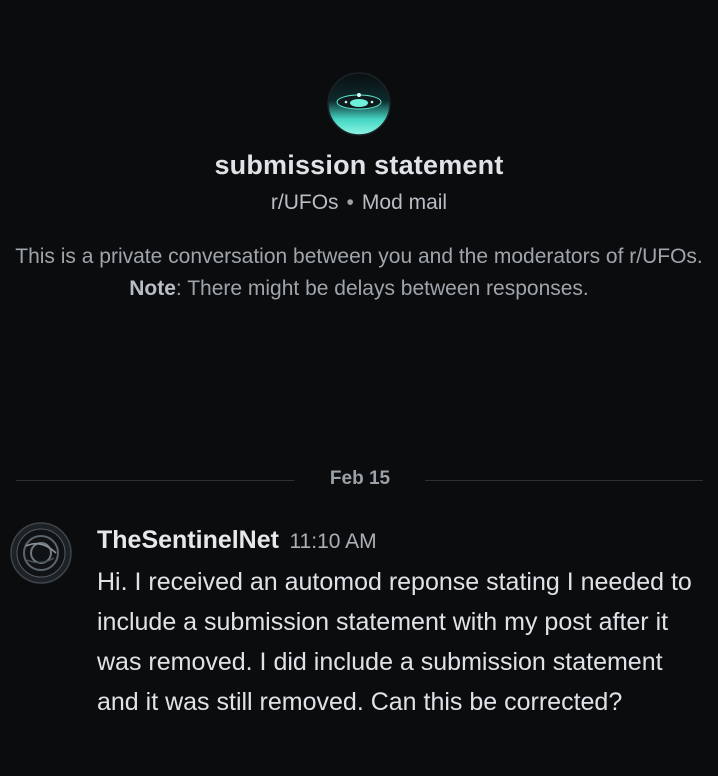  What do you see at coordinates (359, 165) in the screenshot?
I see `conversation-title: submission statement` at bounding box center [359, 165].